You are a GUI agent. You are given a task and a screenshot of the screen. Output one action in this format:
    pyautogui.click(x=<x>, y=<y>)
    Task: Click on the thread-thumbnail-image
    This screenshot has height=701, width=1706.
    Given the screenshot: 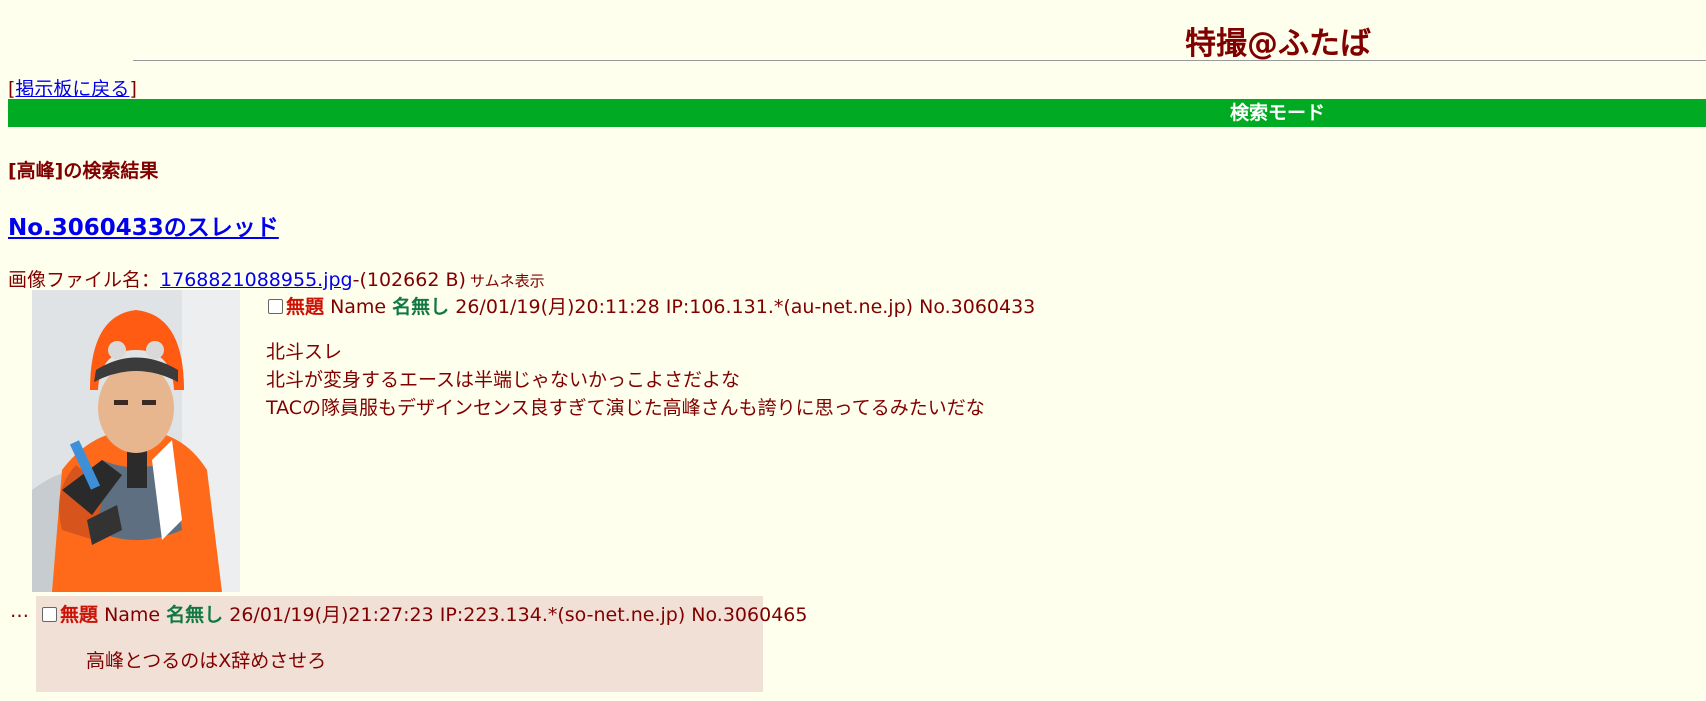 What is the action you would take?
    pyautogui.click(x=136, y=441)
    